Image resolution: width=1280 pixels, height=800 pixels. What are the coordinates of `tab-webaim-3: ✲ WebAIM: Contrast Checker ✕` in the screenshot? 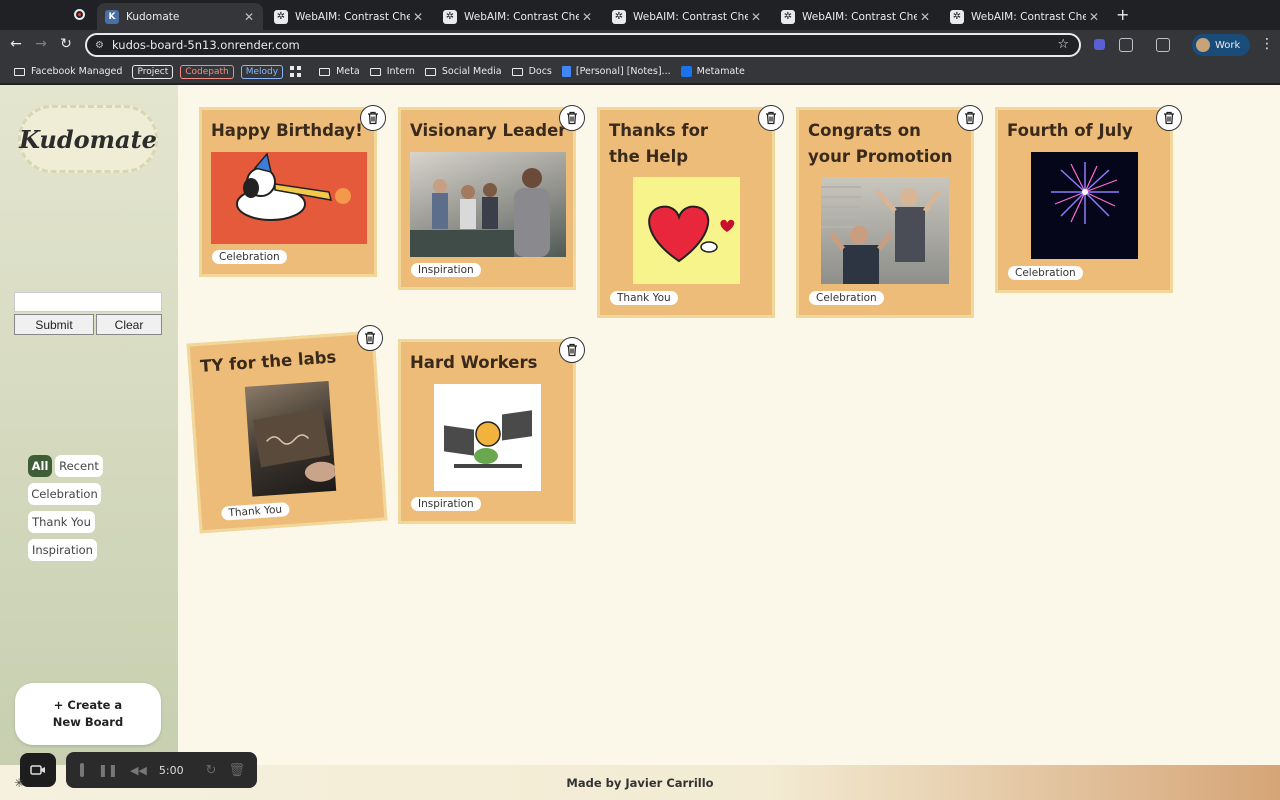 It's located at (687, 16).